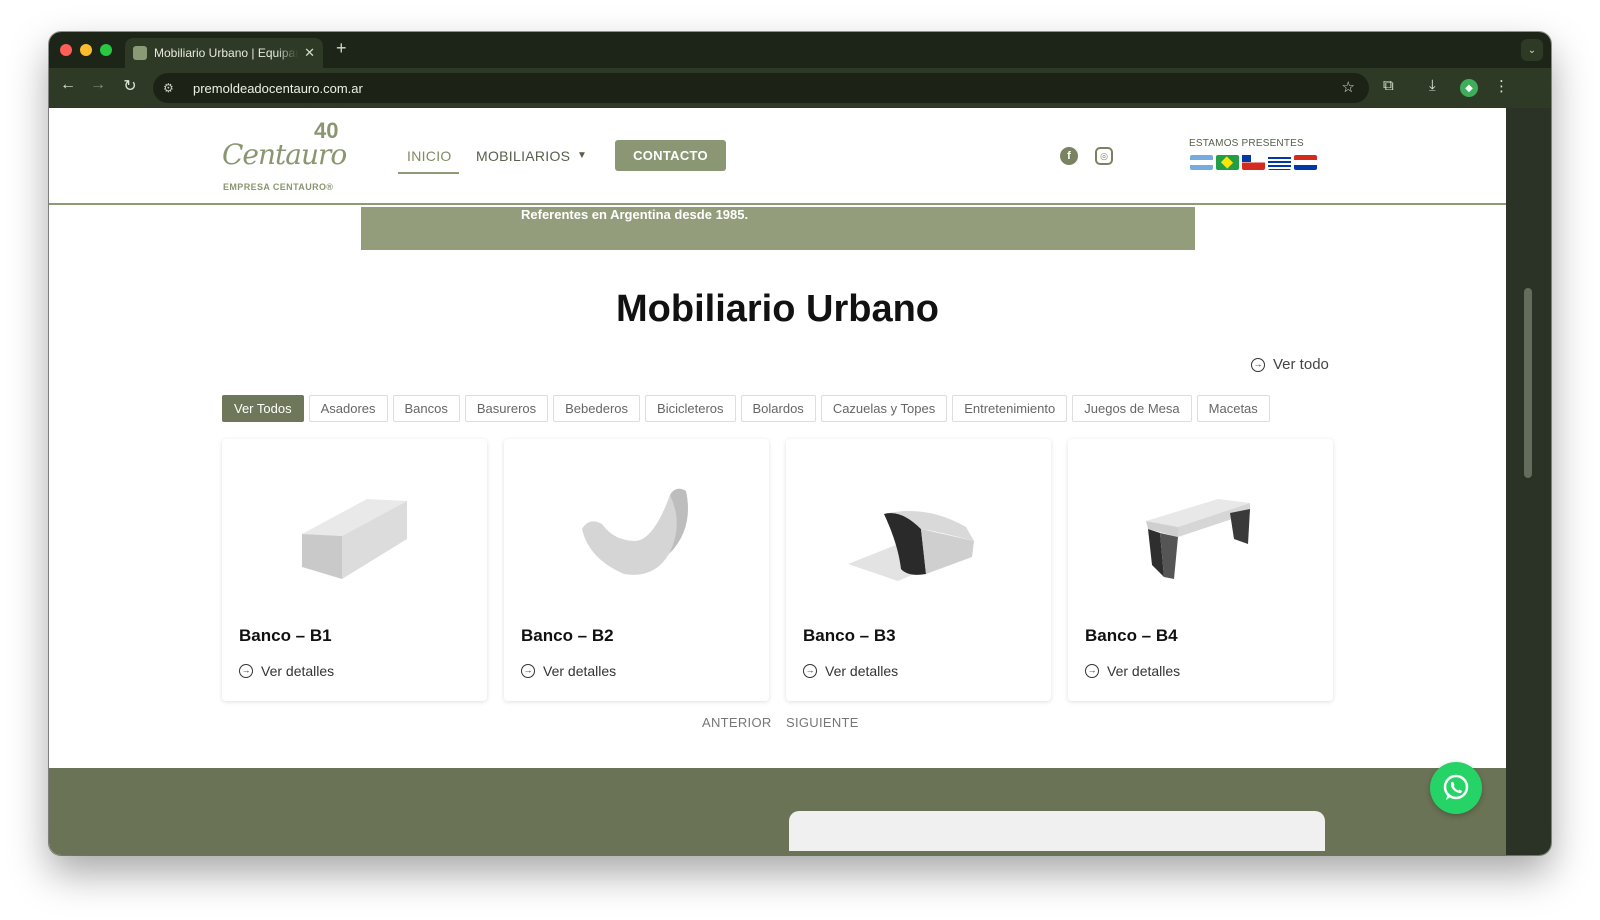 This screenshot has height=920, width=1600. What do you see at coordinates (1201, 162) in the screenshot?
I see `flag-argentina-icon` at bounding box center [1201, 162].